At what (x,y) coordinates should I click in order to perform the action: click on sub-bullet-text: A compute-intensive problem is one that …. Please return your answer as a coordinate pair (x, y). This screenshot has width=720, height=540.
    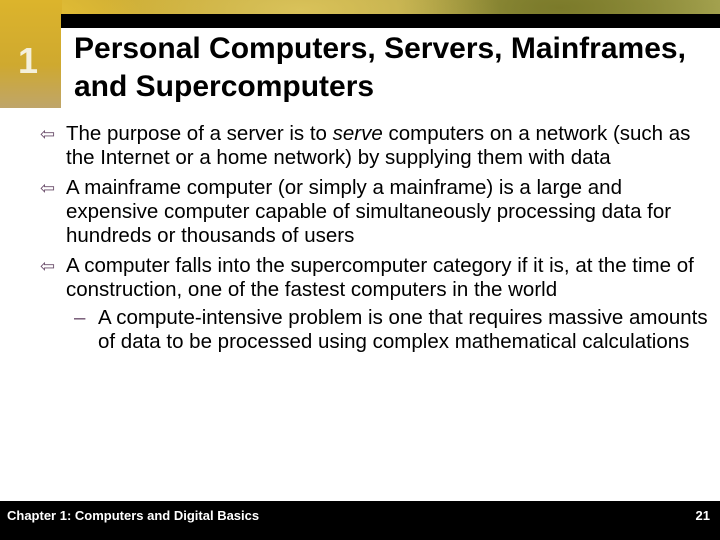
    Looking at the image, I should click on (403, 329).